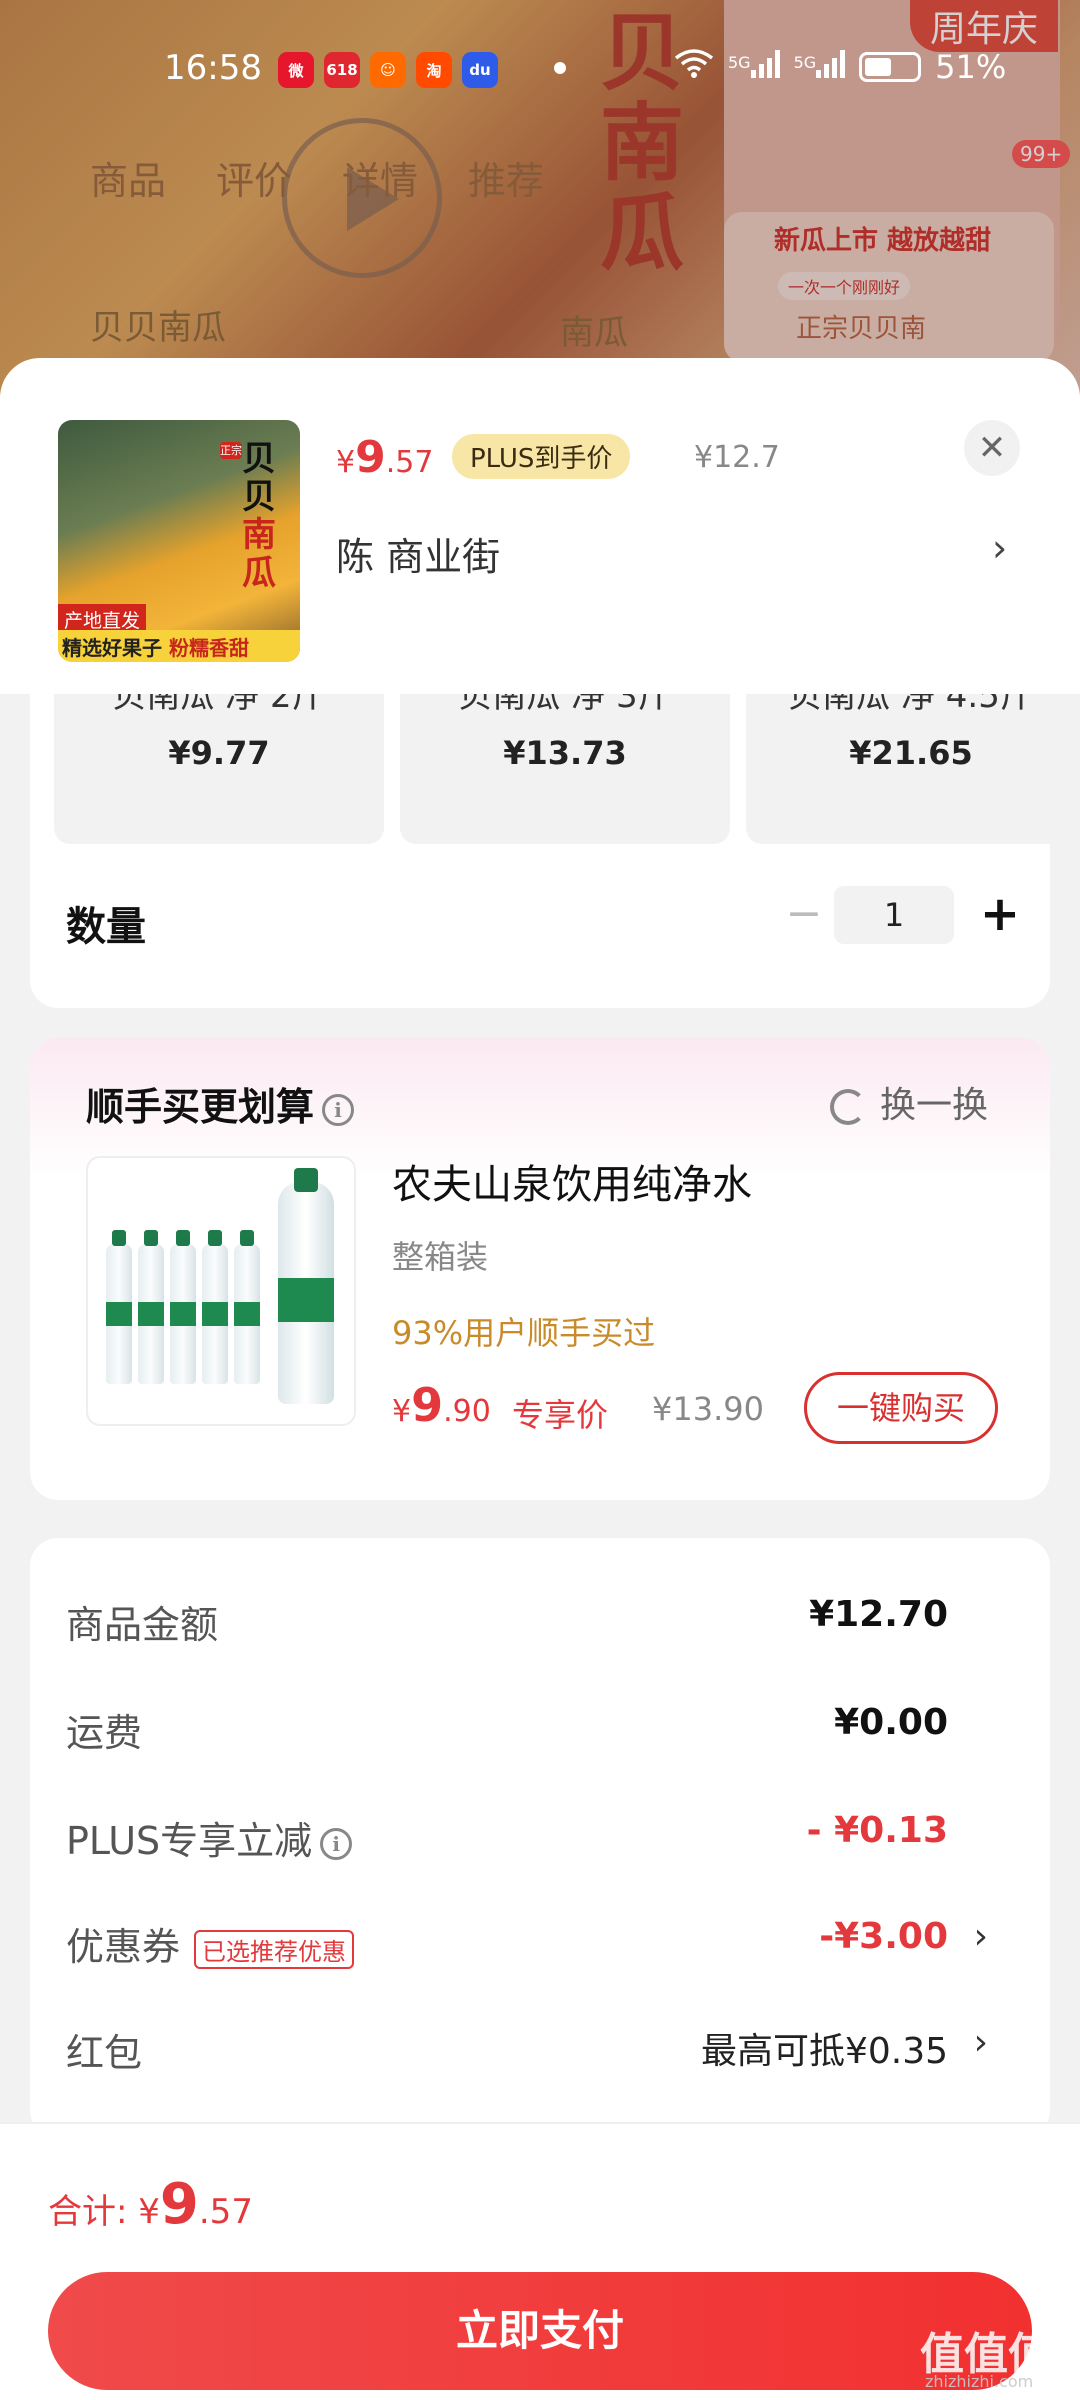  I want to click on refresh-button: 换一换, so click(909, 1102).